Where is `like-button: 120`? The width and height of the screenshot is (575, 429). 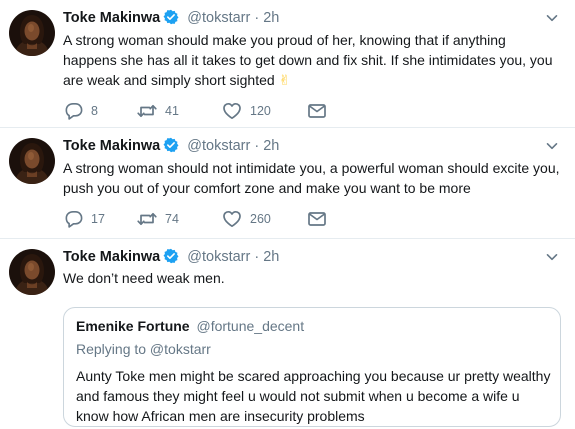
like-button: 120 is located at coordinates (246, 111).